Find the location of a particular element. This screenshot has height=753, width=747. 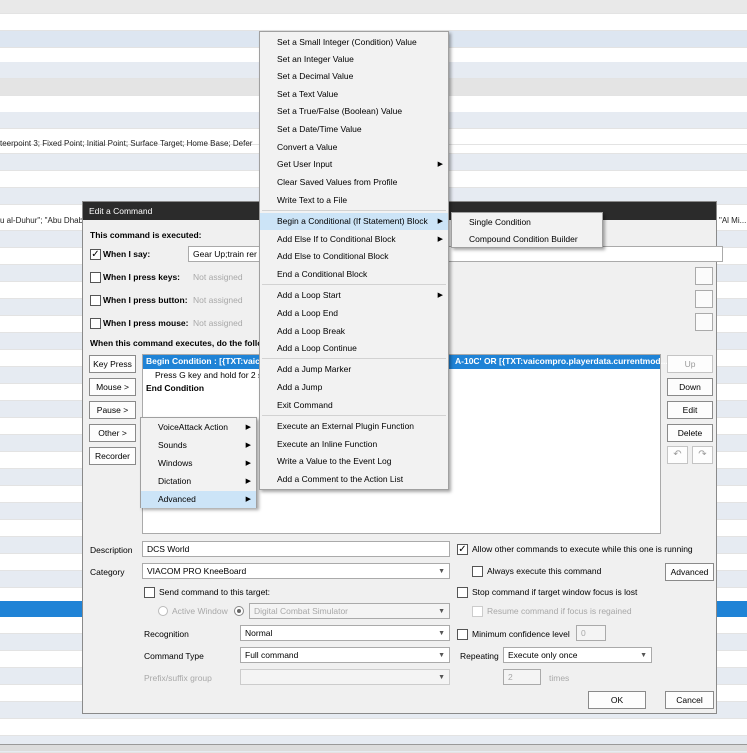

menu-item-external-plugin: Execute an External Plugin Function is located at coordinates (354, 426).